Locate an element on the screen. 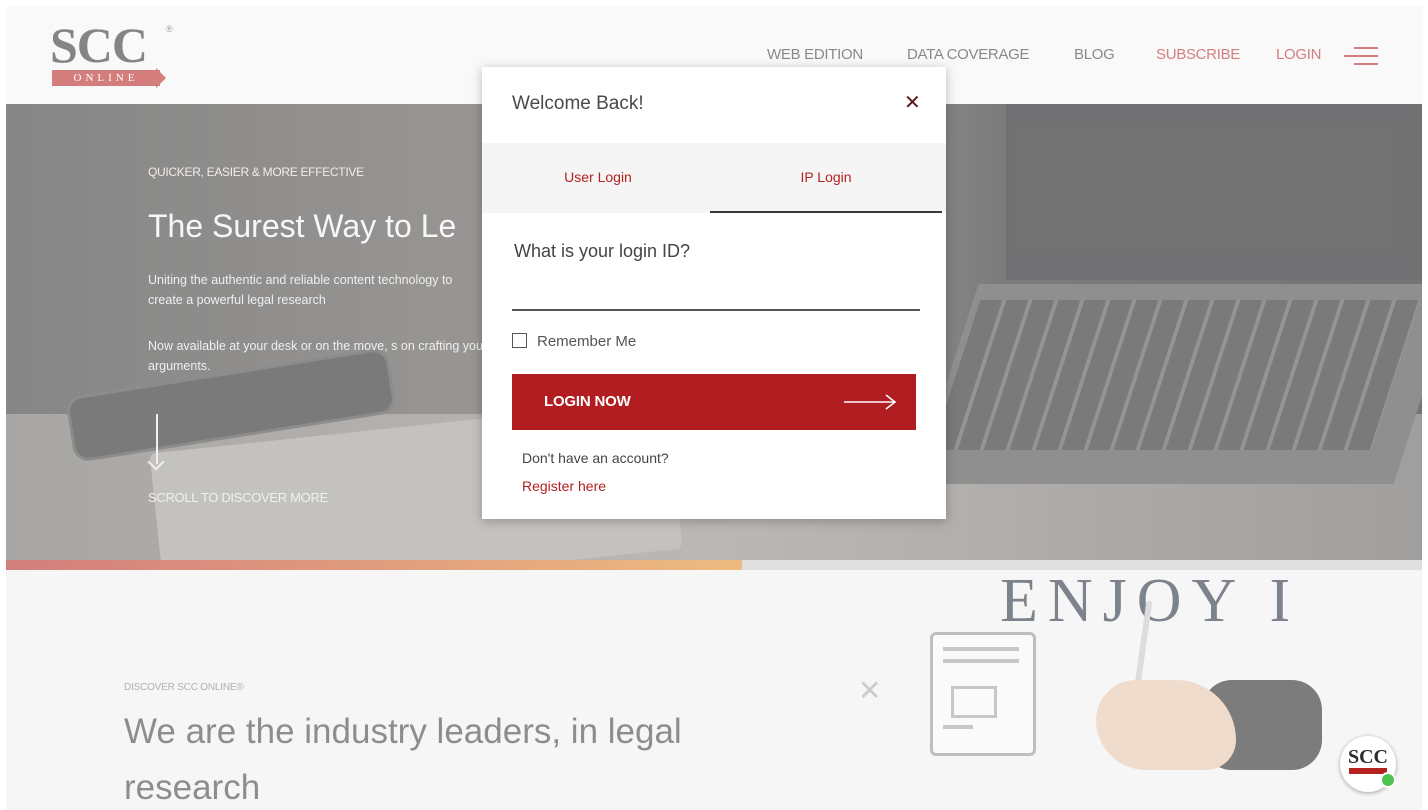 The image size is (1428, 810). remember-me-label: Remember Me is located at coordinates (587, 341).